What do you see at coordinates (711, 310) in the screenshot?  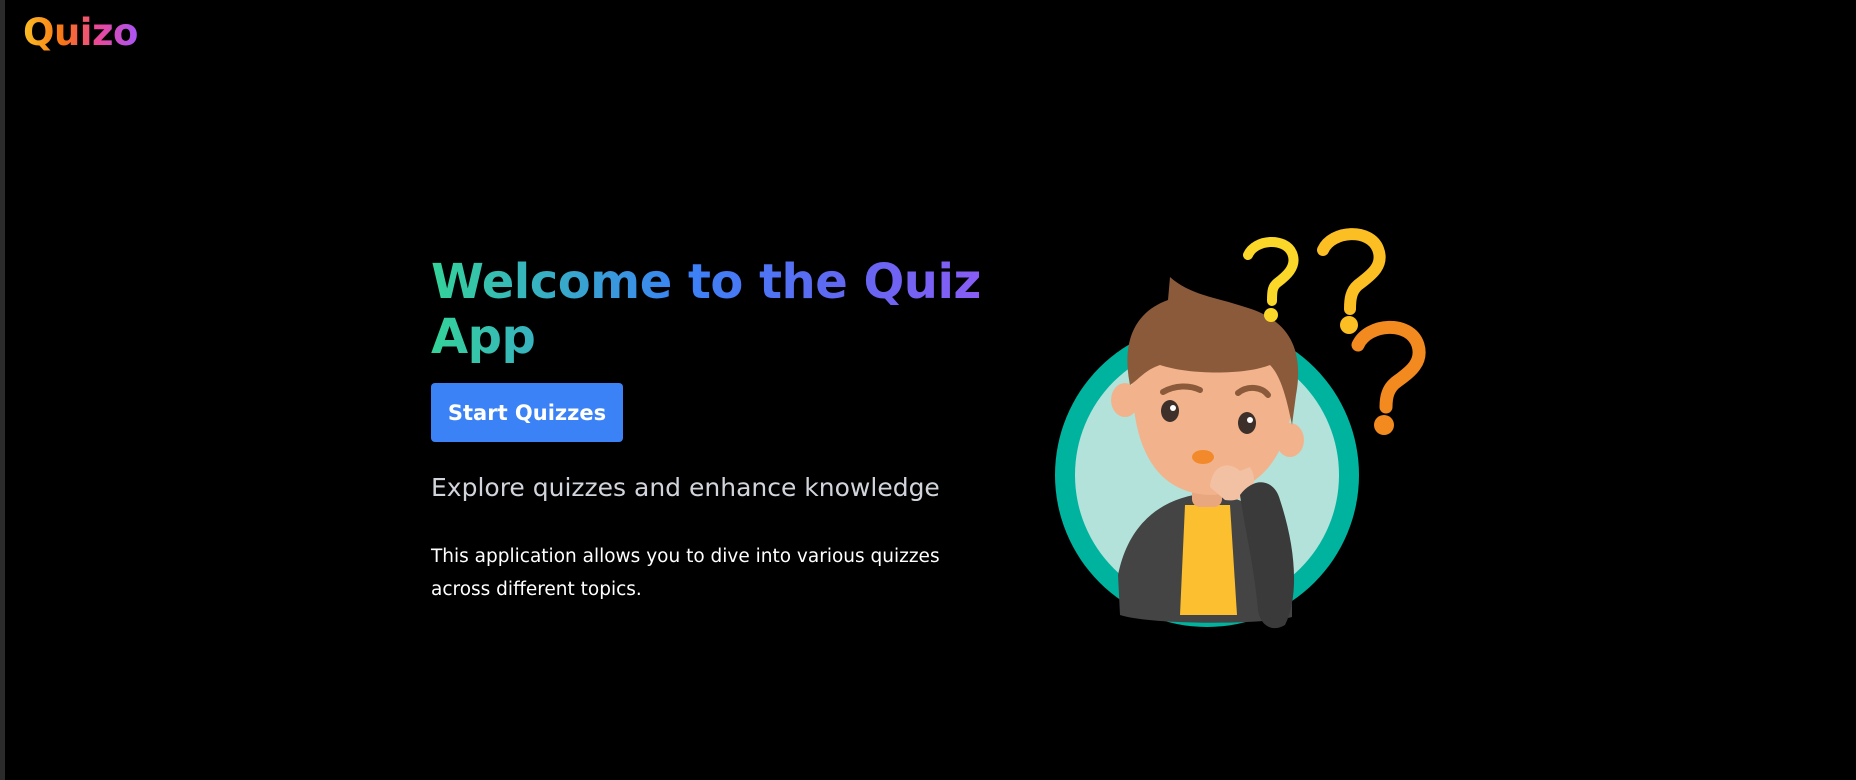 I see `hero-title: Welcome to the Quiz App` at bounding box center [711, 310].